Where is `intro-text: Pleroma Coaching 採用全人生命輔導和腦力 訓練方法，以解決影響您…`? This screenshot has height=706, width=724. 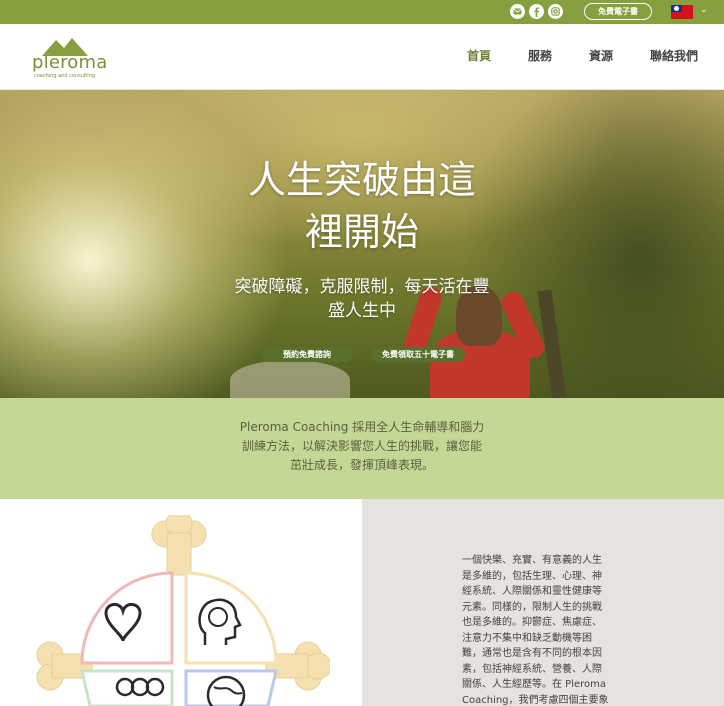
intro-text: Pleroma Coaching 採用全人生命輔導和腦力 訓練方法，以解決影響您… is located at coordinates (362, 446).